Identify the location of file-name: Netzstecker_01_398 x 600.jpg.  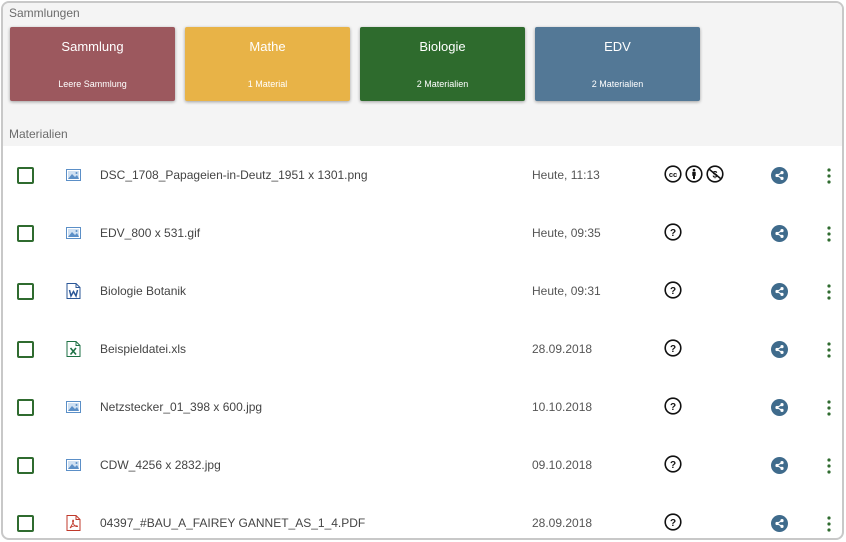
(181, 407).